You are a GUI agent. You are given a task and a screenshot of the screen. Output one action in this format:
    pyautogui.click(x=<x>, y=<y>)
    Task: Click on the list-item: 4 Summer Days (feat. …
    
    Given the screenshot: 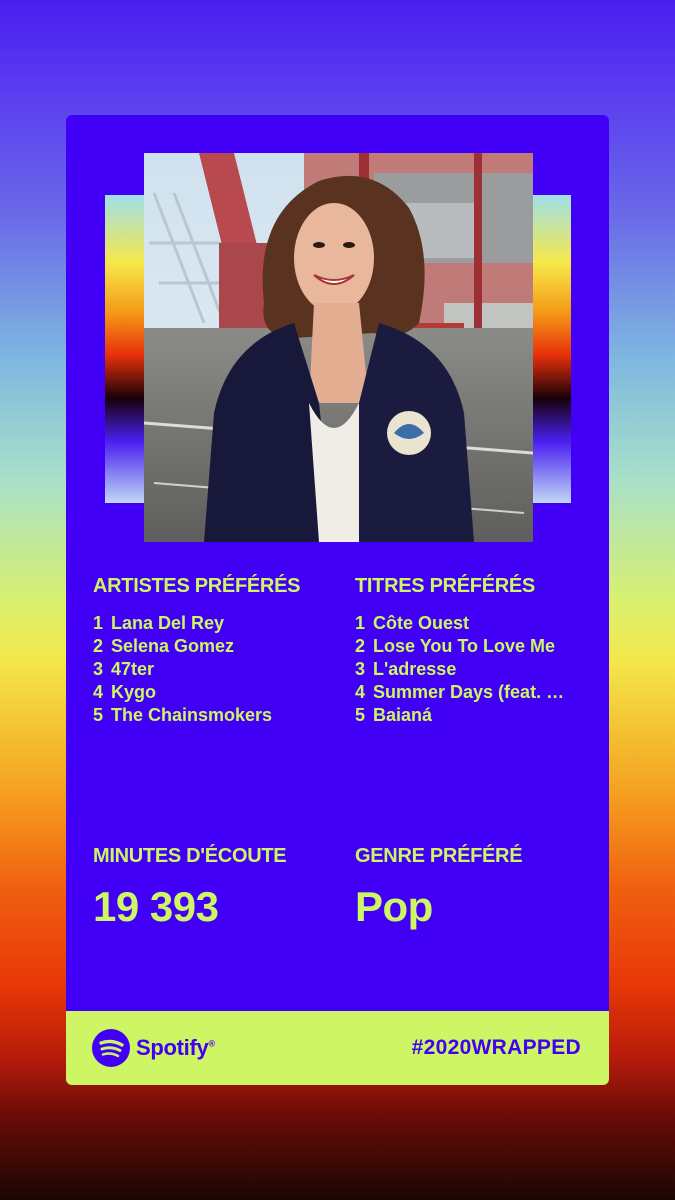 What is the action you would take?
    pyautogui.click(x=460, y=692)
    